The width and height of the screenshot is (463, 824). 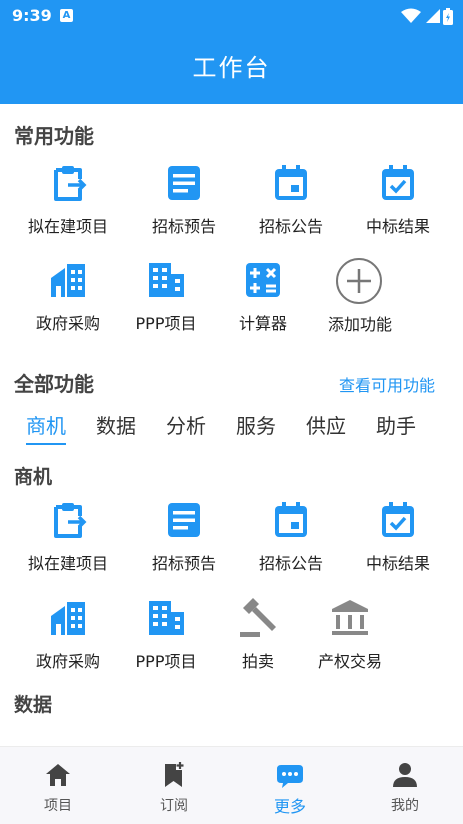 I want to click on nav-label: 订阅, so click(x=174, y=806).